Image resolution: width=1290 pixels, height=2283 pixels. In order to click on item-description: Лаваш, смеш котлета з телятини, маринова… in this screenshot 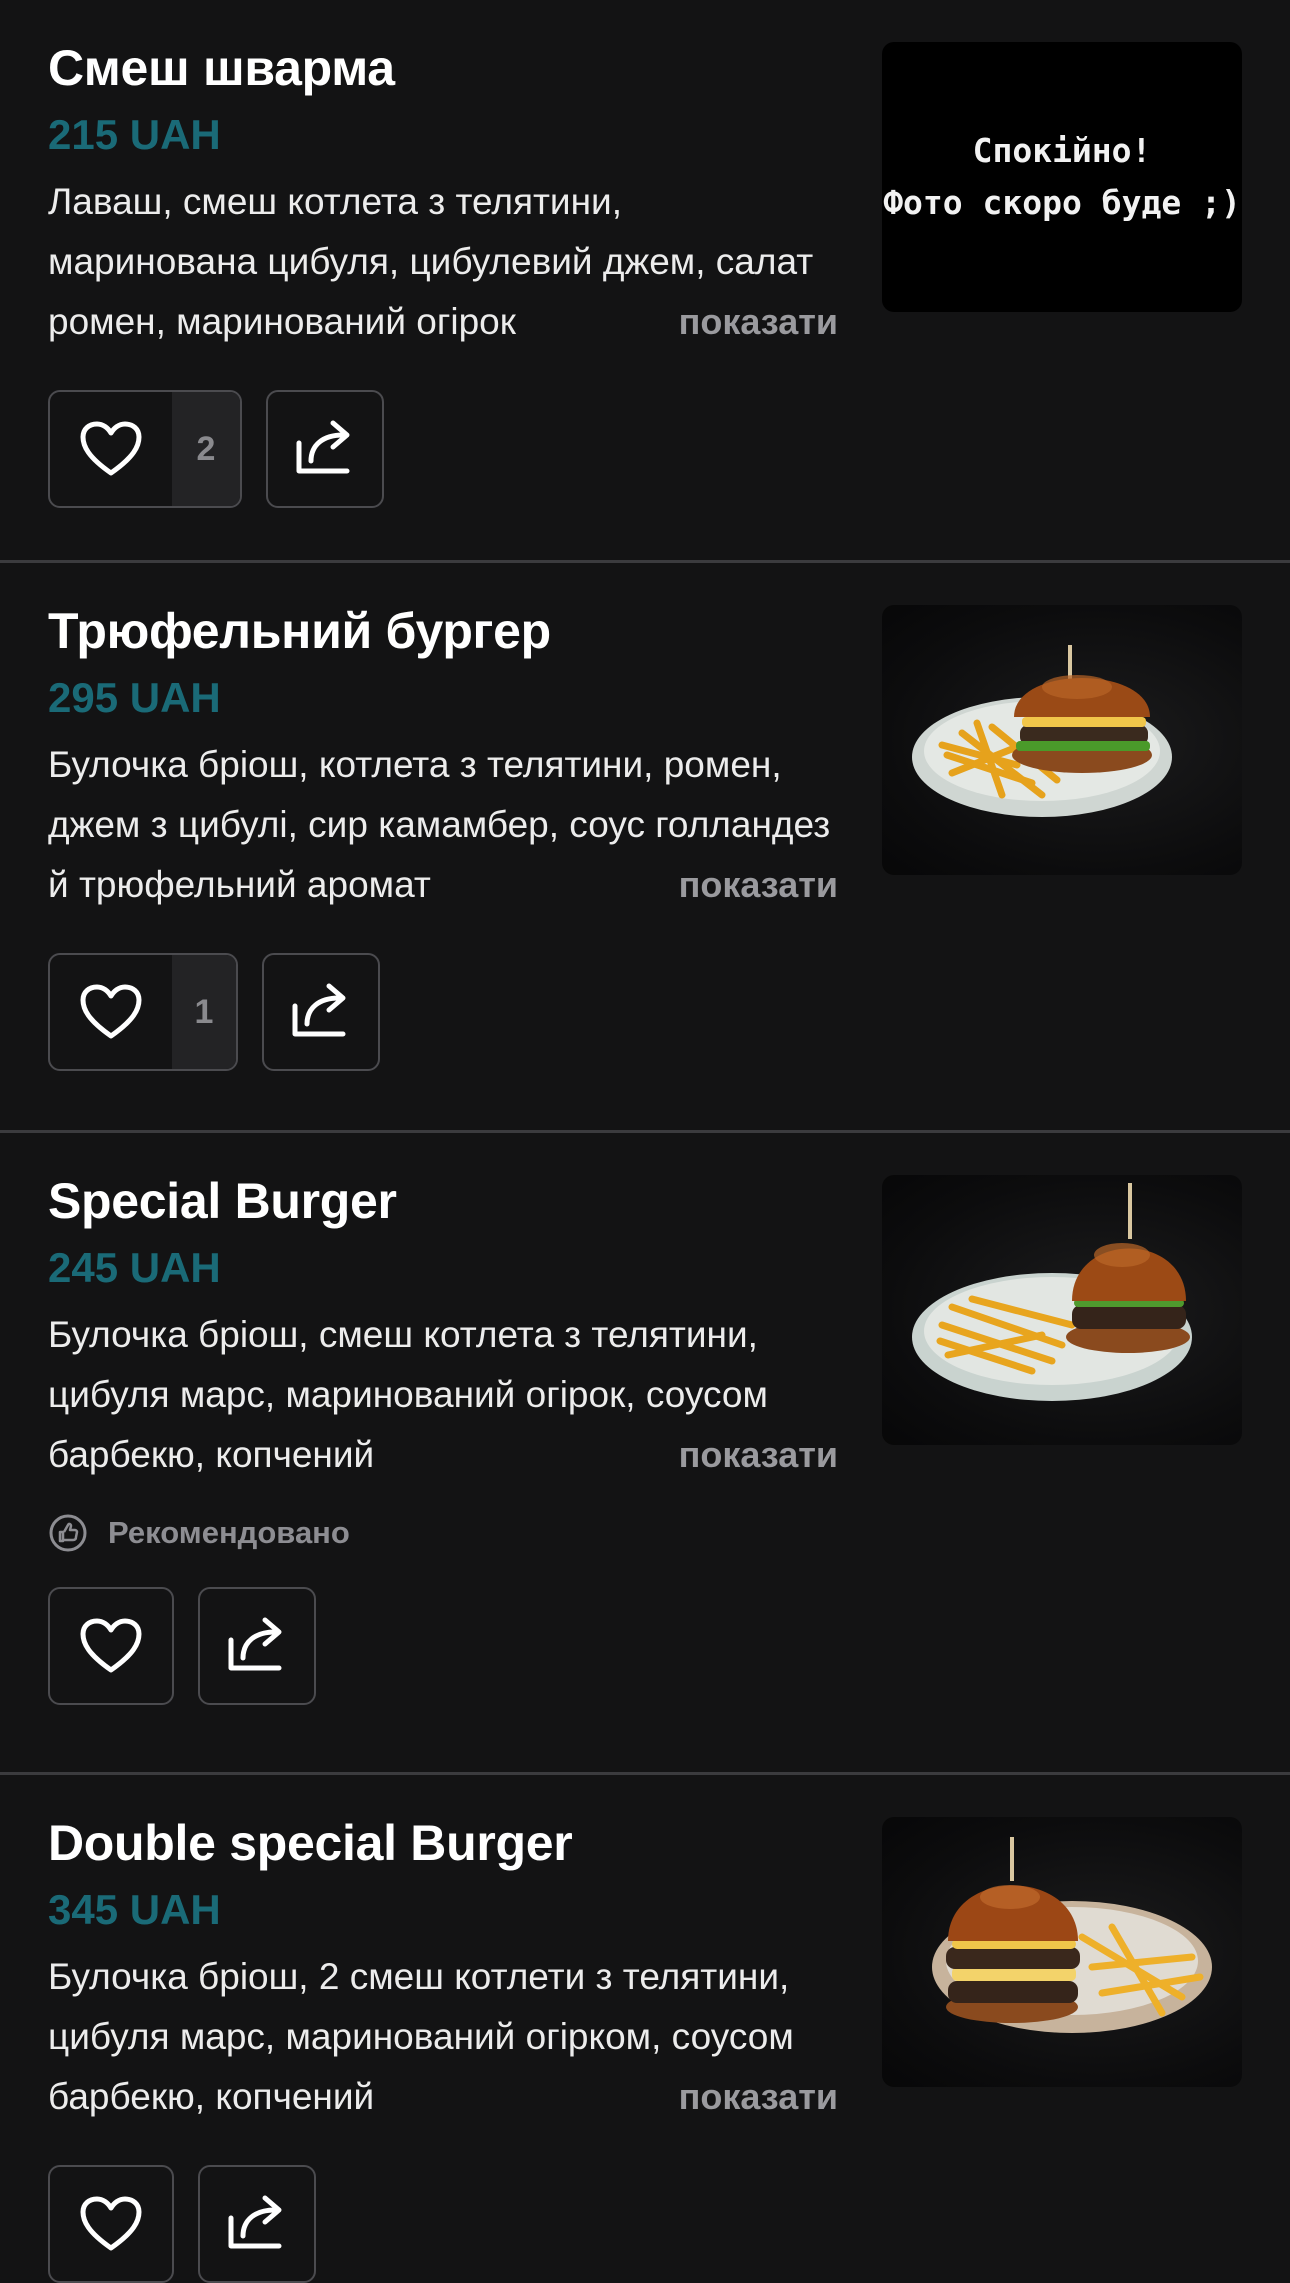, I will do `click(443, 262)`.